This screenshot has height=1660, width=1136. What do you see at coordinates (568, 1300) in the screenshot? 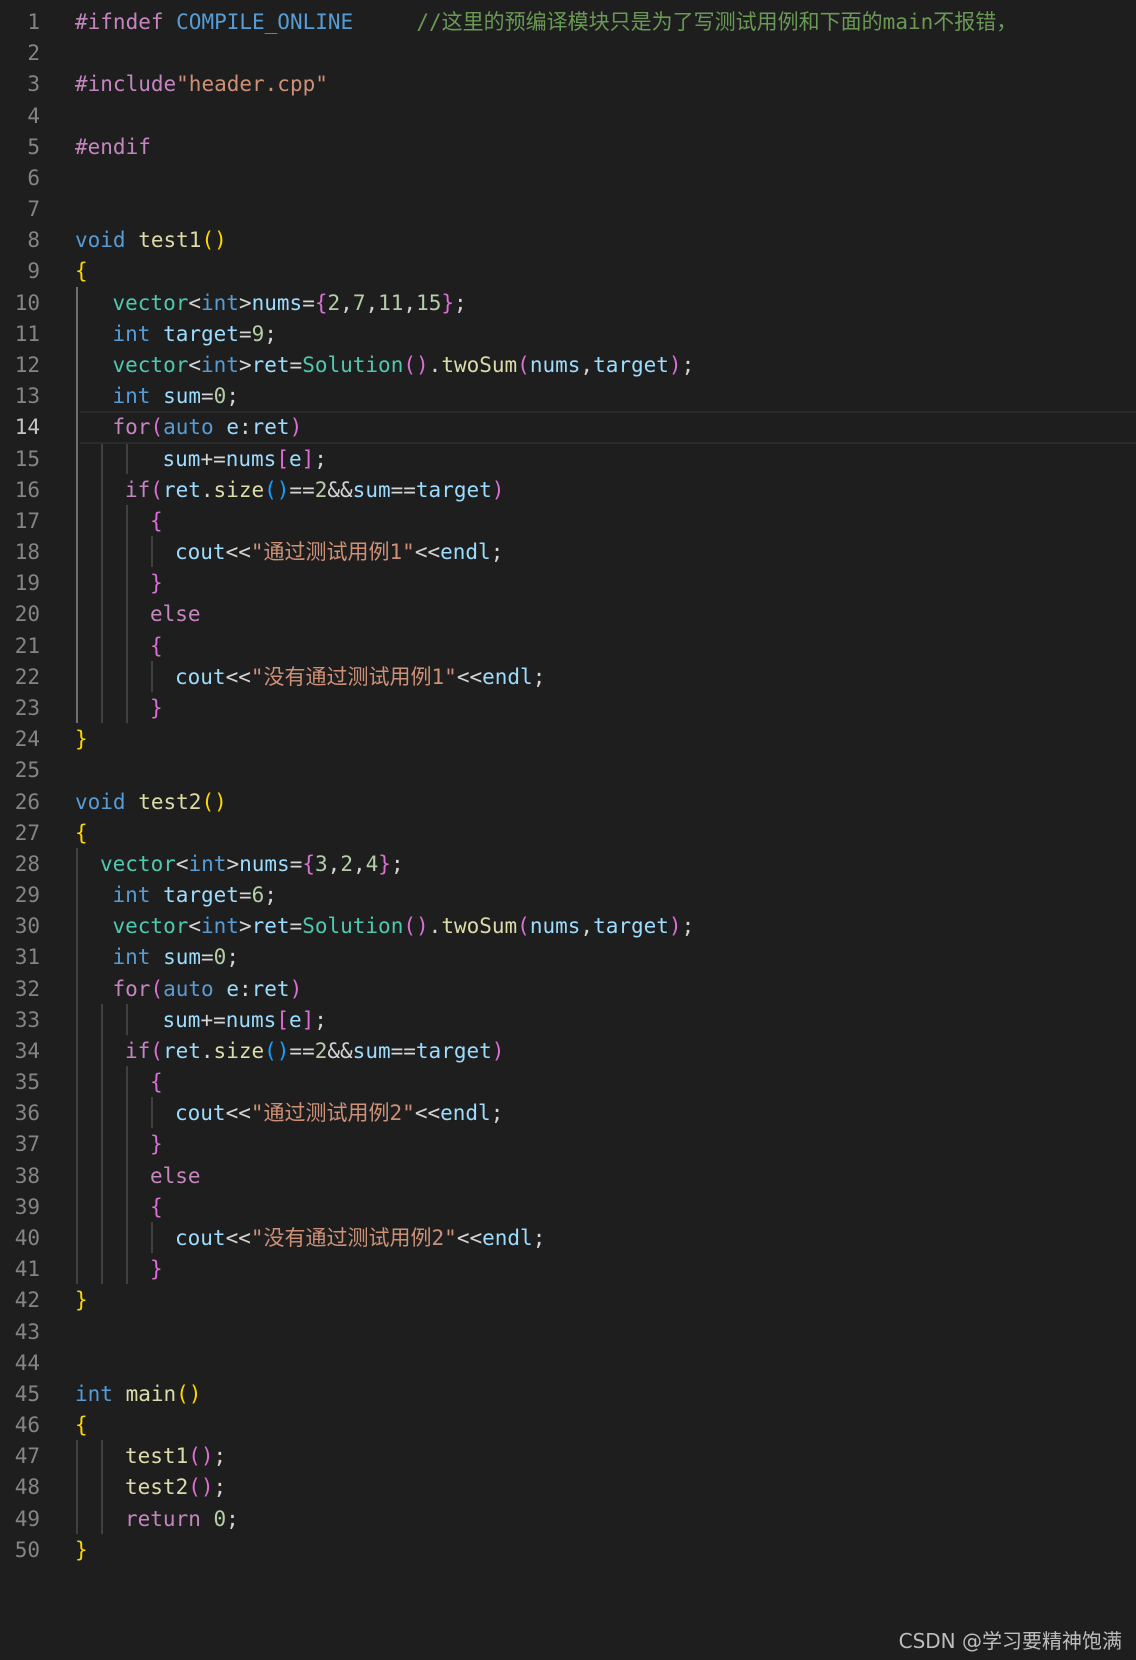
I see `code-line: 42}` at bounding box center [568, 1300].